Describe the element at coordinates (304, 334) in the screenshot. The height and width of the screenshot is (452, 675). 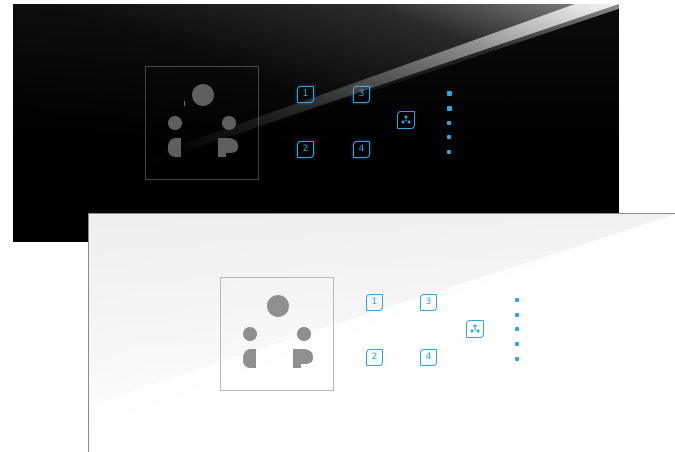
I see `socket-pin-right` at that location.